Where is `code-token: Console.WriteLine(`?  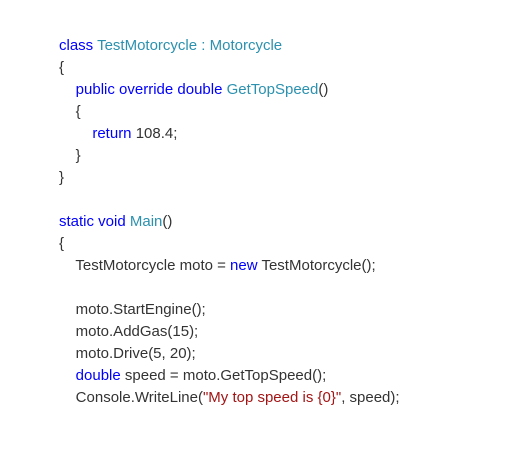 code-token: Console.WriteLine( is located at coordinates (139, 397).